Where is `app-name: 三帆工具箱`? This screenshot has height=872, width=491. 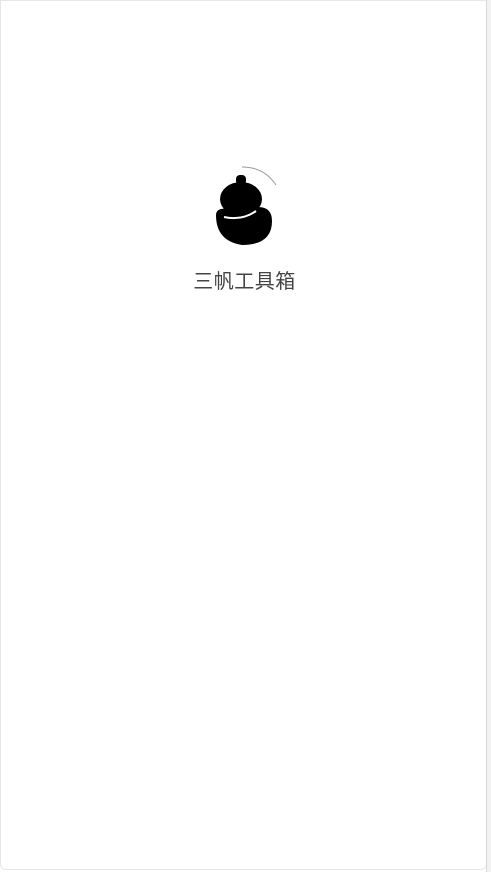 app-name: 三帆工具箱 is located at coordinates (244, 281).